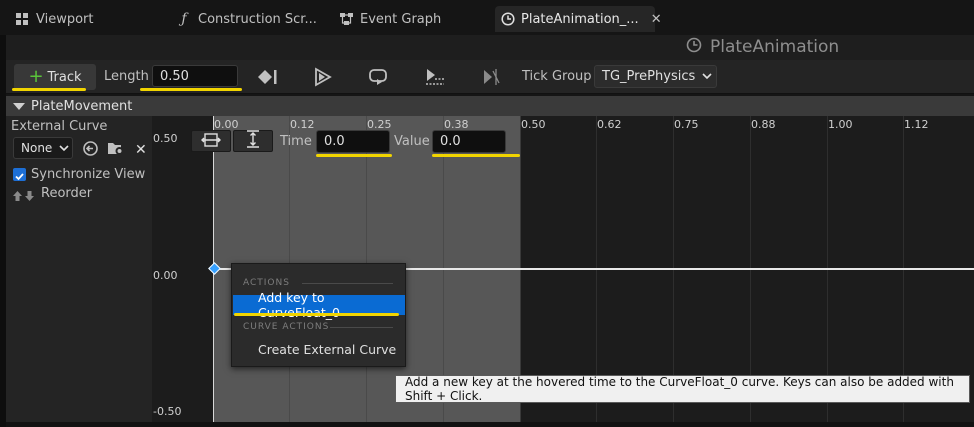 The height and width of the screenshot is (427, 974). I want to click on time-tick: 1.00, so click(840, 124).